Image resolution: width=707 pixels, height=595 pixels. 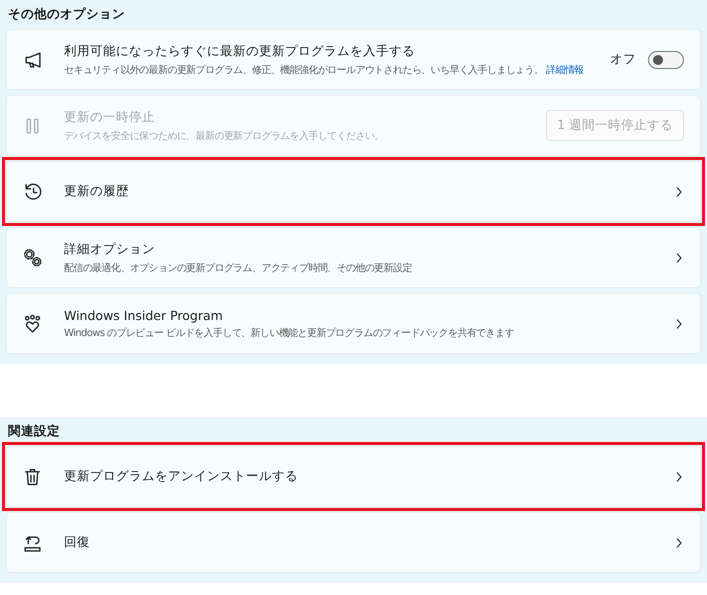 I want to click on setting-title: 回復, so click(x=77, y=542).